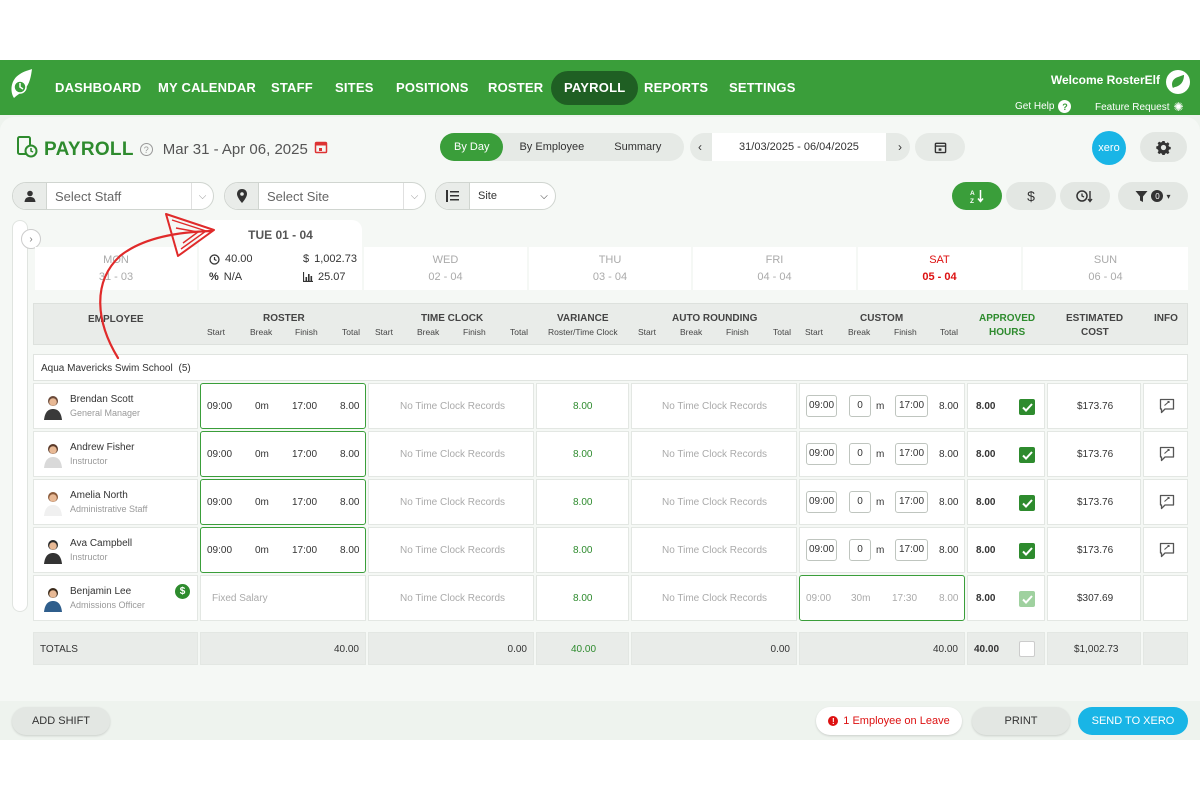  Describe the element at coordinates (350, 406) in the screenshot. I see `roster-total: 8.00` at that location.